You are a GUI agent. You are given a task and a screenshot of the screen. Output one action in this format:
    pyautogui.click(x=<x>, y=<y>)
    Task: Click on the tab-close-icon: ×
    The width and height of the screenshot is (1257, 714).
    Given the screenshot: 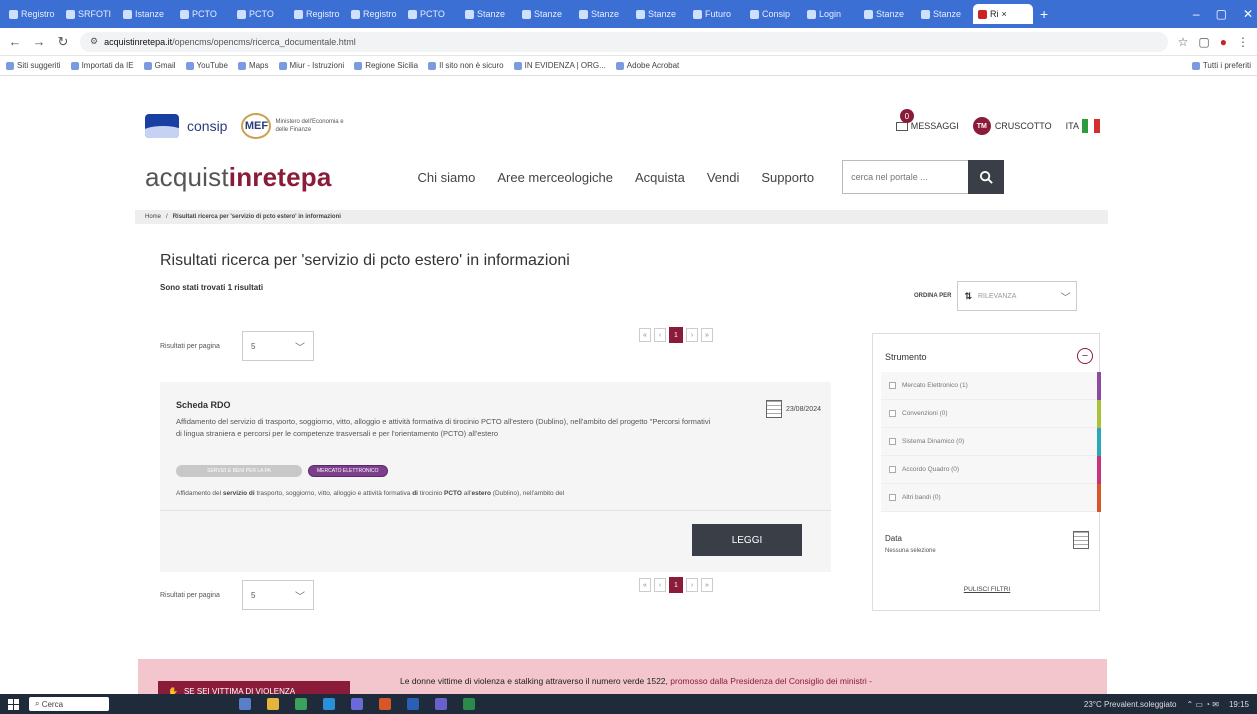 What is the action you would take?
    pyautogui.click(x=1004, y=14)
    